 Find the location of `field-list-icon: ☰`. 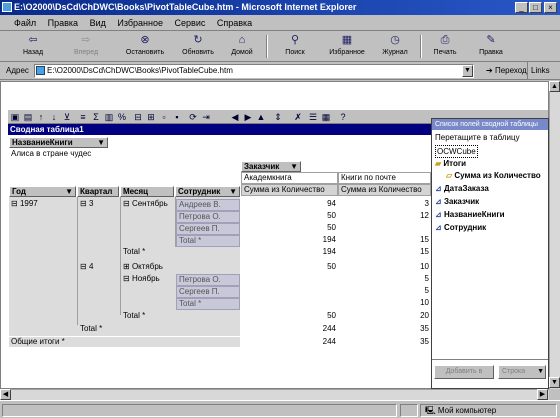

field-list-icon: ☰ is located at coordinates (313, 117).